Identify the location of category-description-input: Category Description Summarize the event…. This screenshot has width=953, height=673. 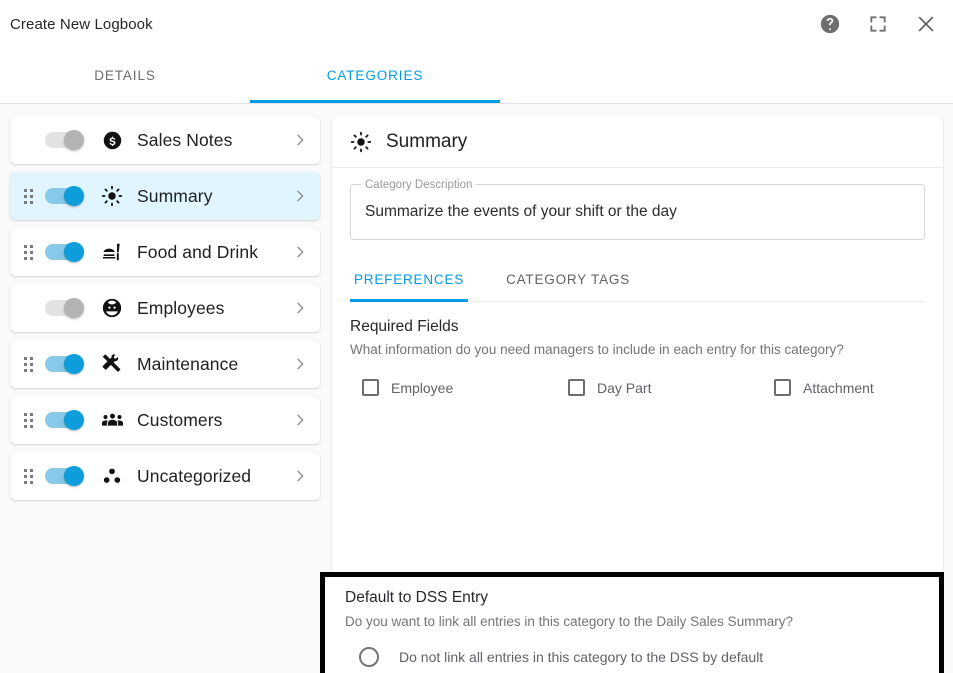
(637, 209).